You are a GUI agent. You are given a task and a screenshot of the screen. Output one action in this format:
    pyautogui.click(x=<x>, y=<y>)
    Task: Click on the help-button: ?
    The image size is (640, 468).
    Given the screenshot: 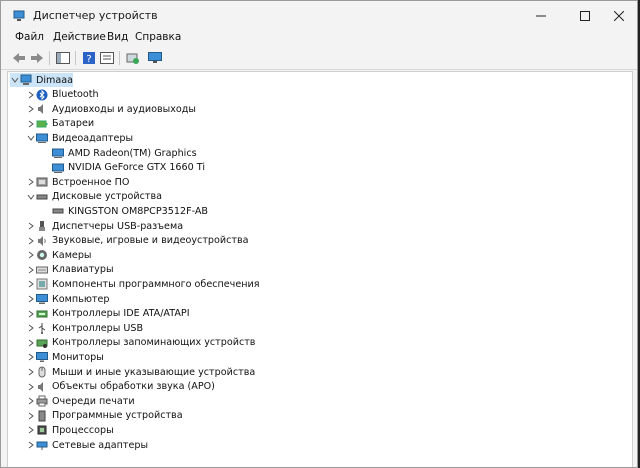 What is the action you would take?
    pyautogui.click(x=89, y=58)
    